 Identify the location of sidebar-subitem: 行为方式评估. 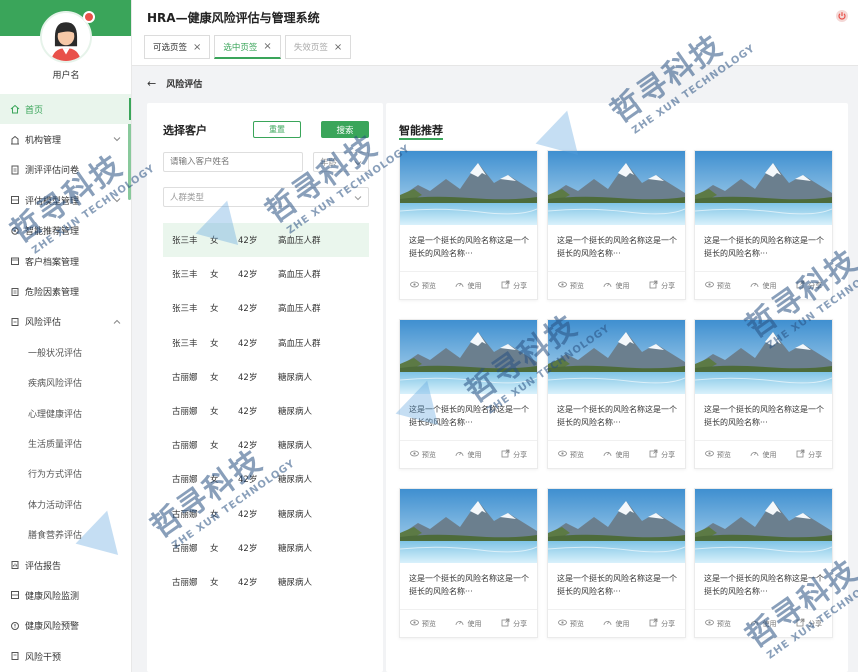
(65, 474).